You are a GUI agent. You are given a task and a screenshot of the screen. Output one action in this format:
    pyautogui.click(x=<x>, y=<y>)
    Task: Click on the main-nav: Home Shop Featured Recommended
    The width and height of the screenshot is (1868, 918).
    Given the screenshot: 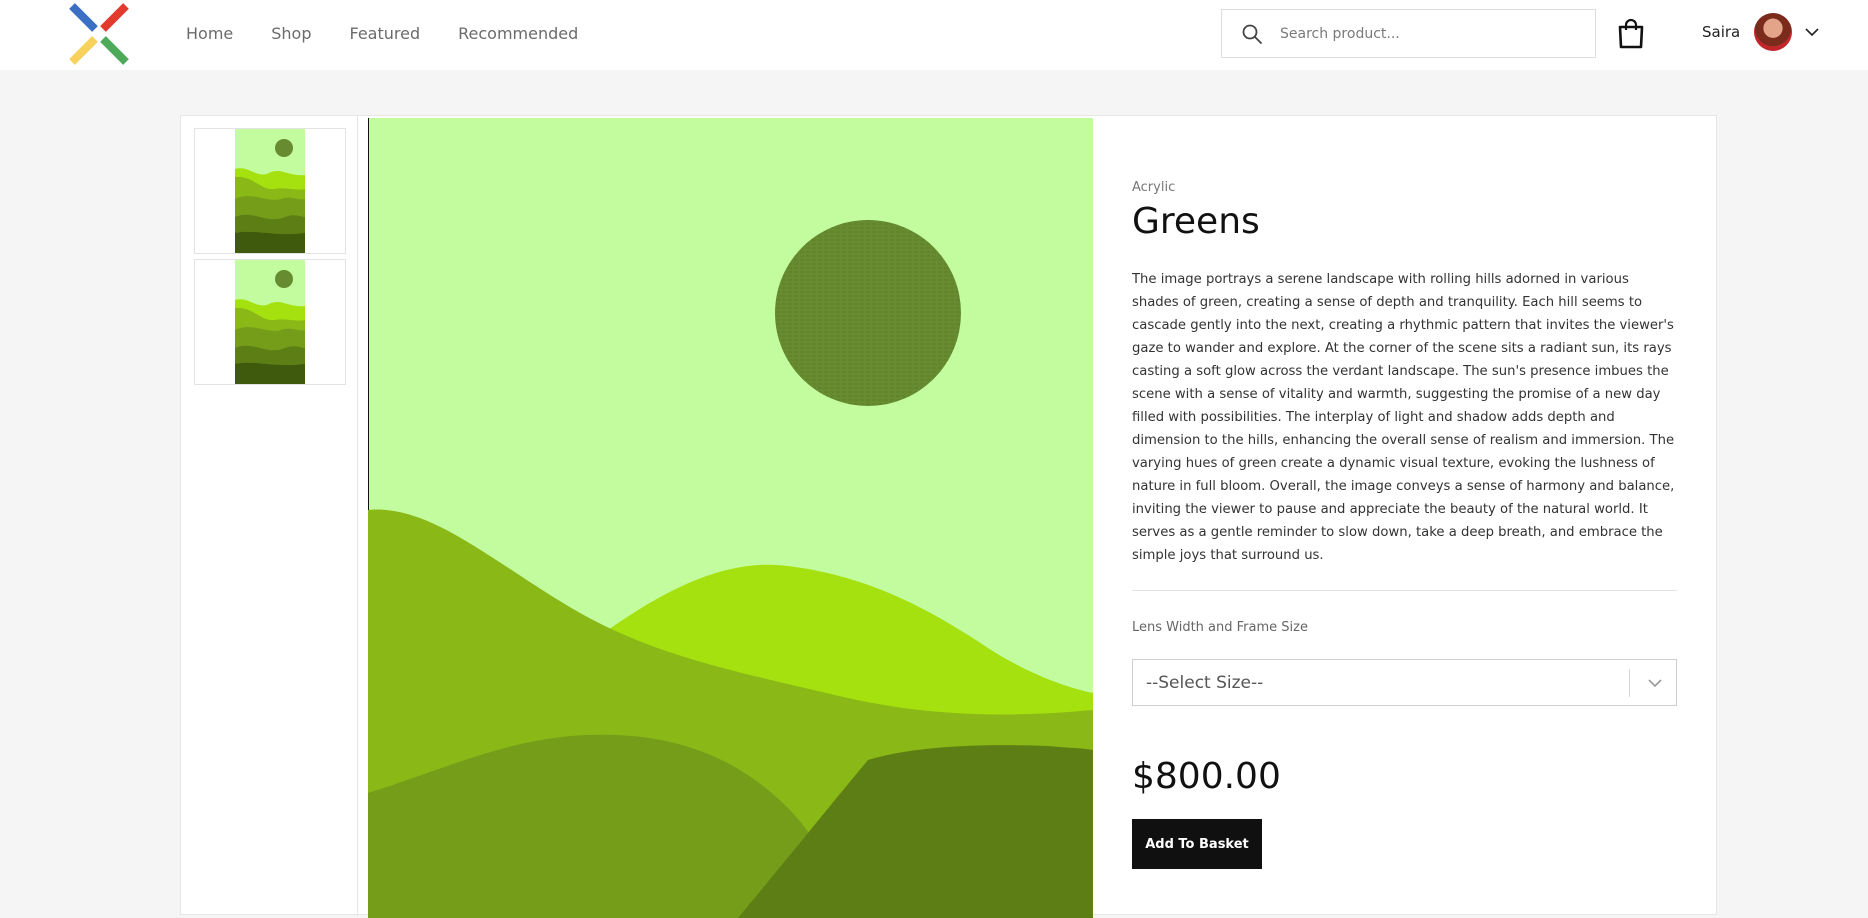 What is the action you would take?
    pyautogui.click(x=382, y=33)
    